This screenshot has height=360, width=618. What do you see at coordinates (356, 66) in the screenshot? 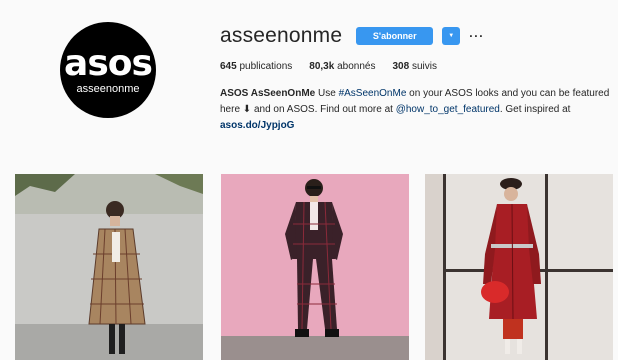
I see `stat-followers-label: abonnés` at bounding box center [356, 66].